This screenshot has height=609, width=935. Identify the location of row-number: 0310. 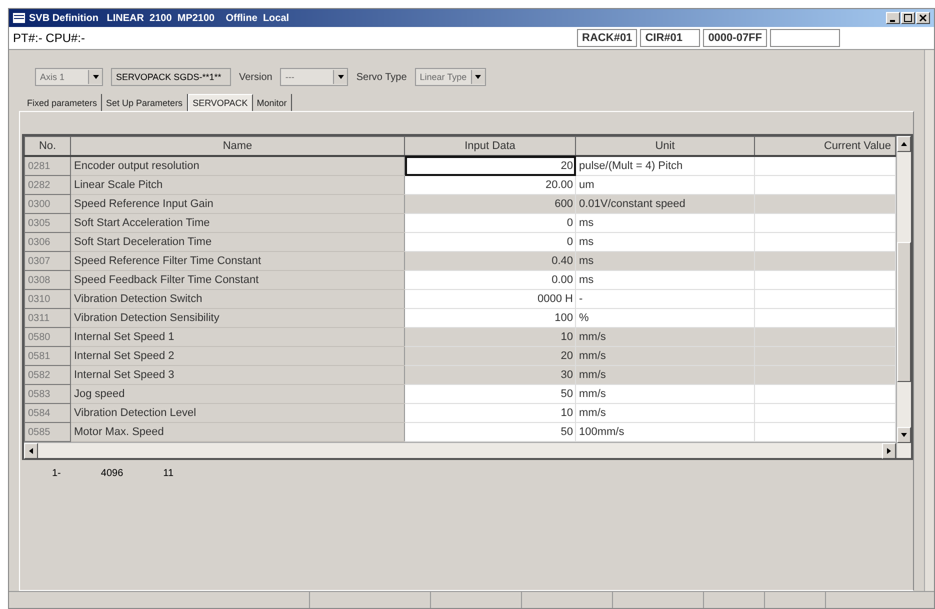
(47, 299).